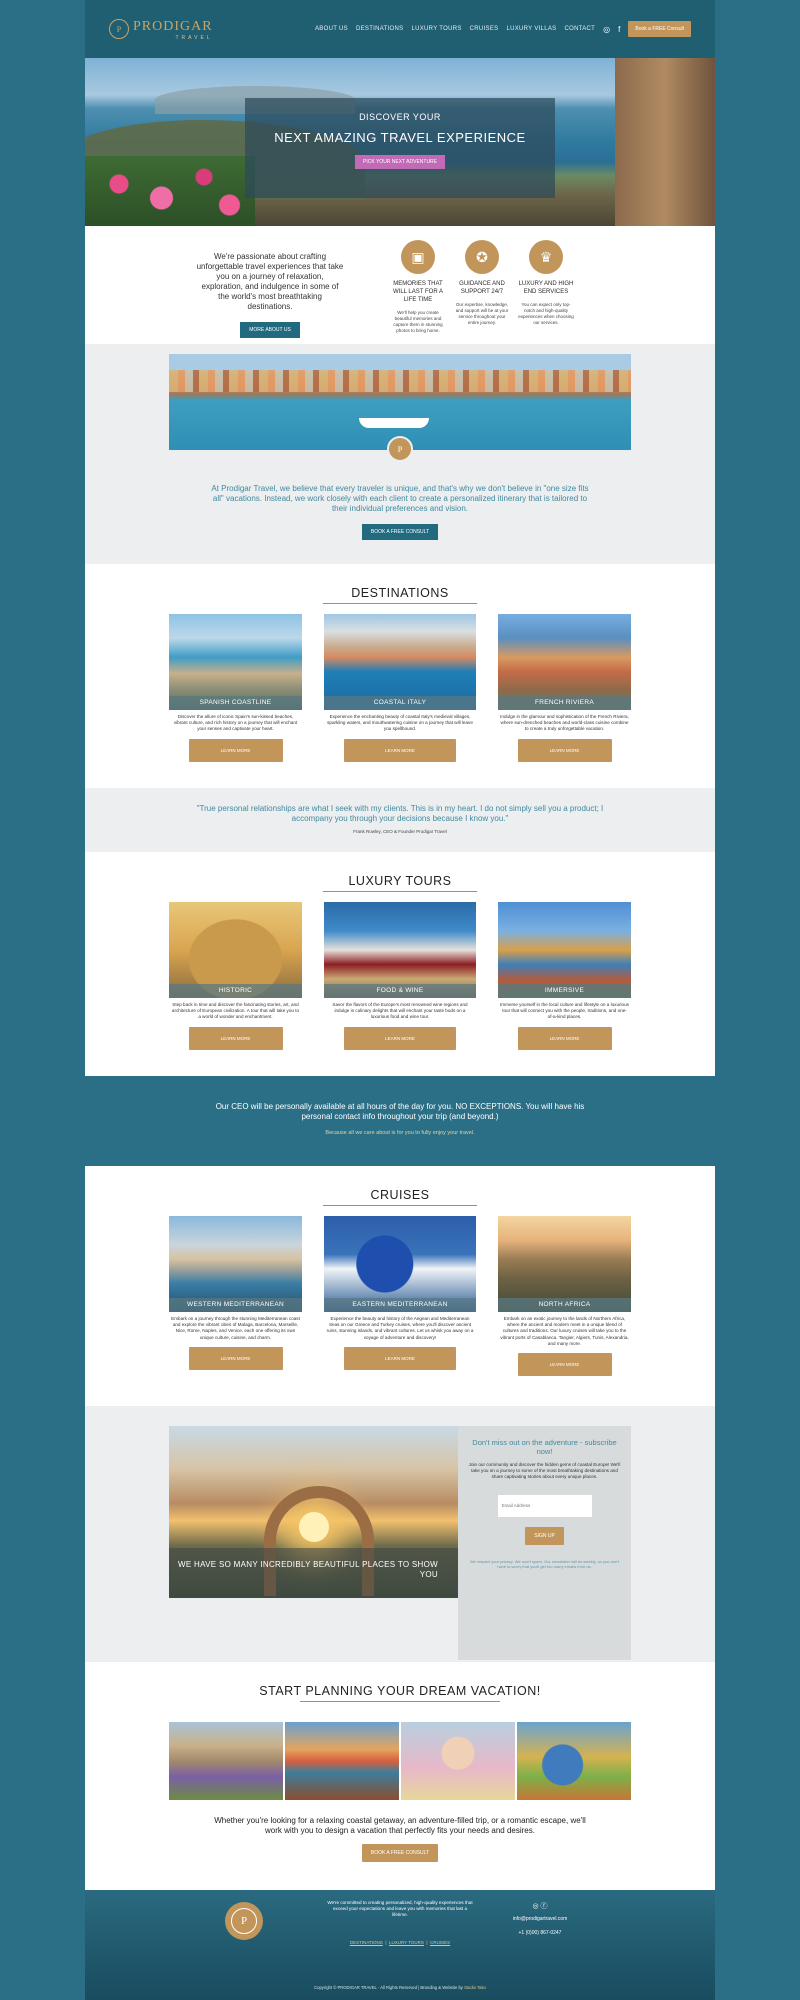  Describe the element at coordinates (366, 1942) in the screenshot. I see `footer-link-destinations: DESTINATIONS` at that location.